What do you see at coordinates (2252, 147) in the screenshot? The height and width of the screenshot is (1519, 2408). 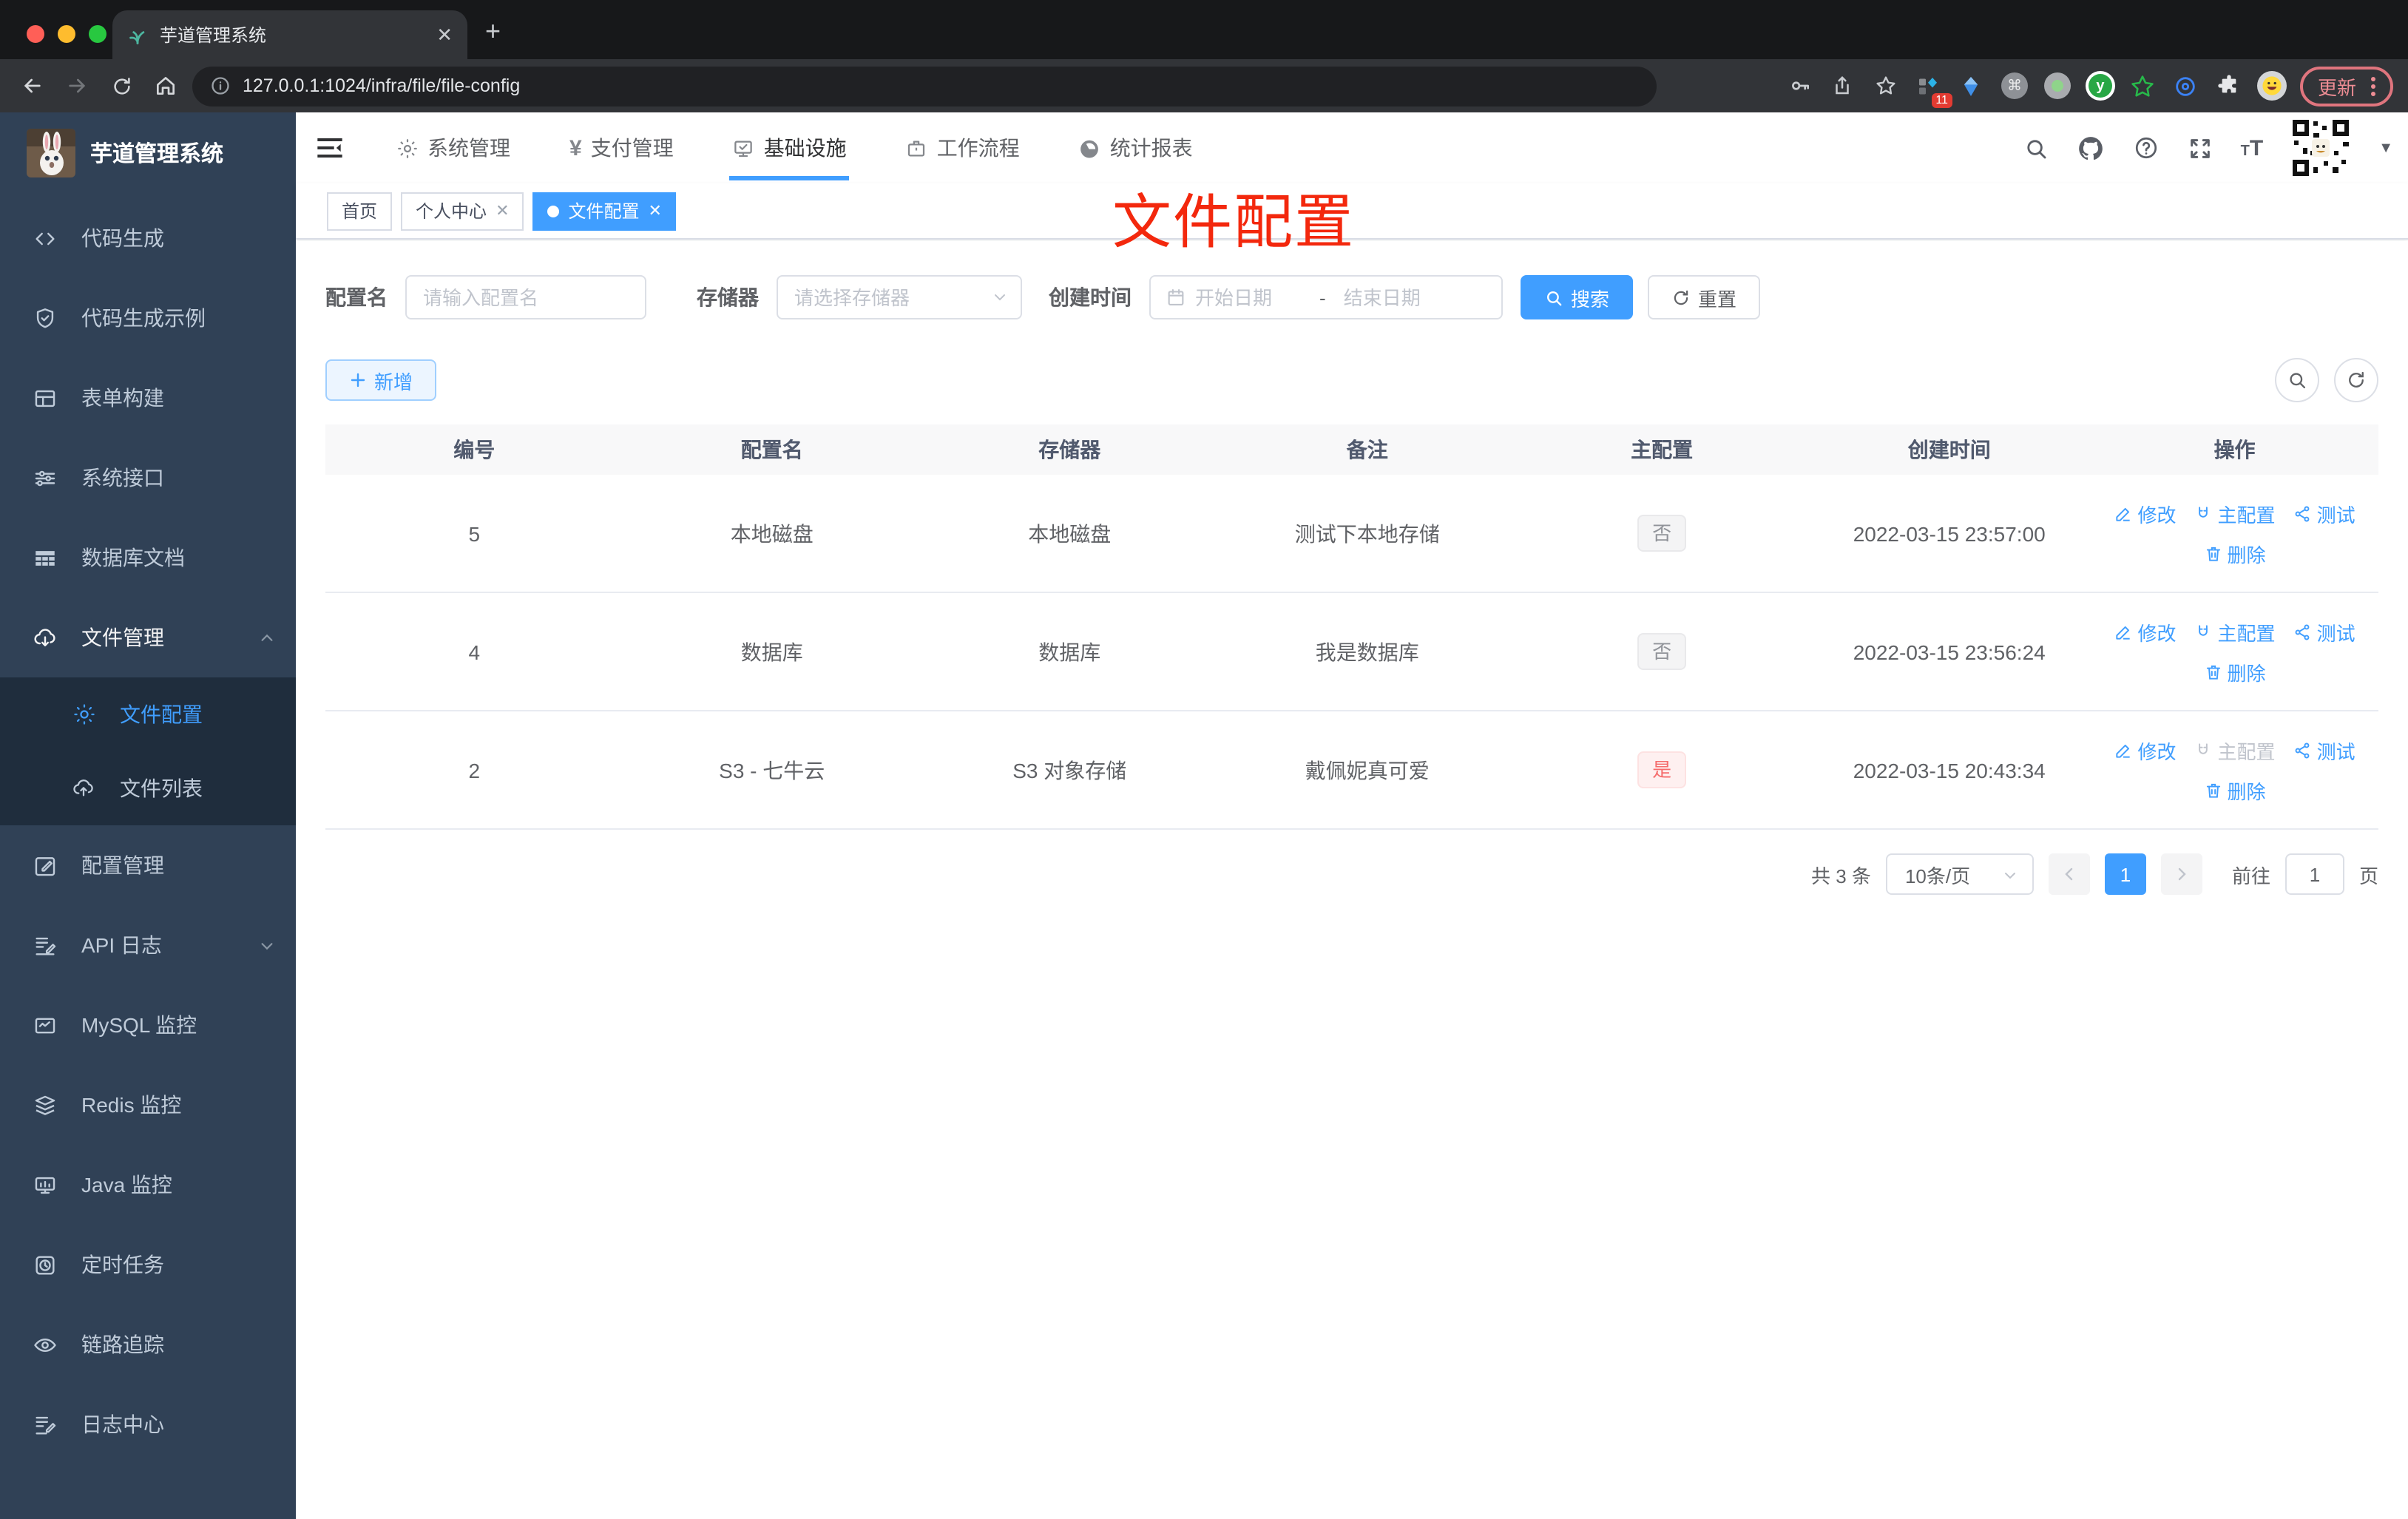 I see `font-size-icon: TT` at bounding box center [2252, 147].